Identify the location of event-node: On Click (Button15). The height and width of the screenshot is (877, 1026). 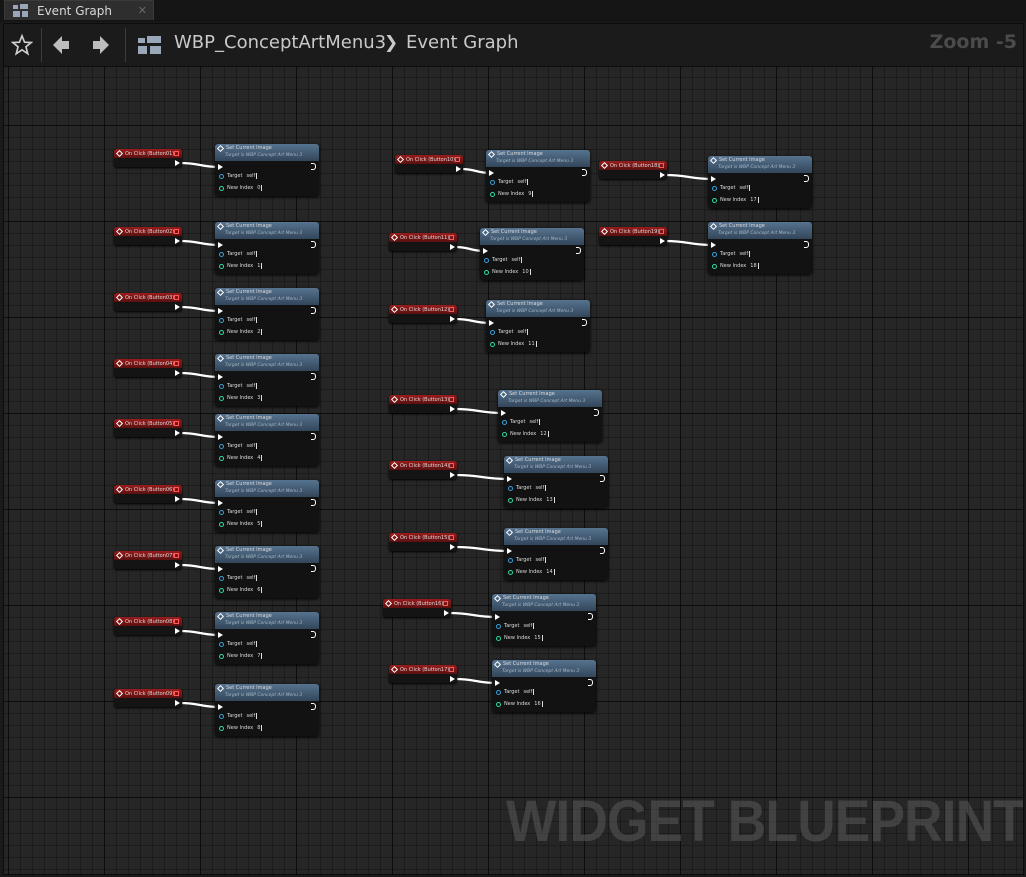
(423, 542).